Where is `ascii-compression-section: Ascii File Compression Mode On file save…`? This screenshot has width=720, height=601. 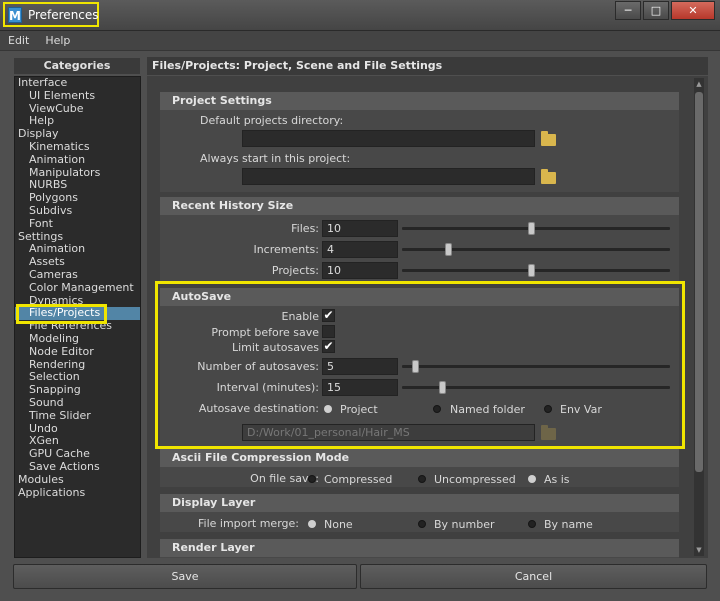
ascii-compression-section: Ascii File Compression Mode On file save… is located at coordinates (419, 468).